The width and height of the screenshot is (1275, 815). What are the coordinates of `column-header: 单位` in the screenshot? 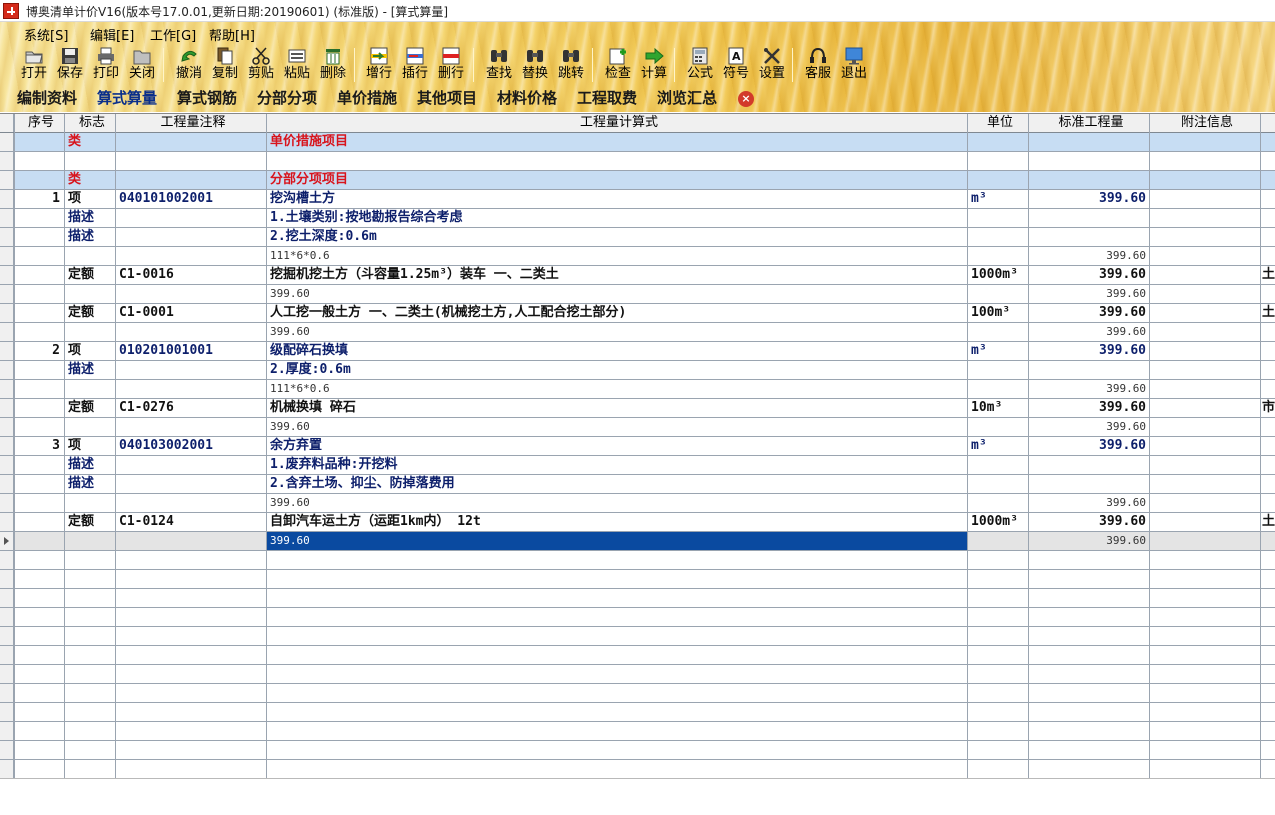 It's located at (998, 123).